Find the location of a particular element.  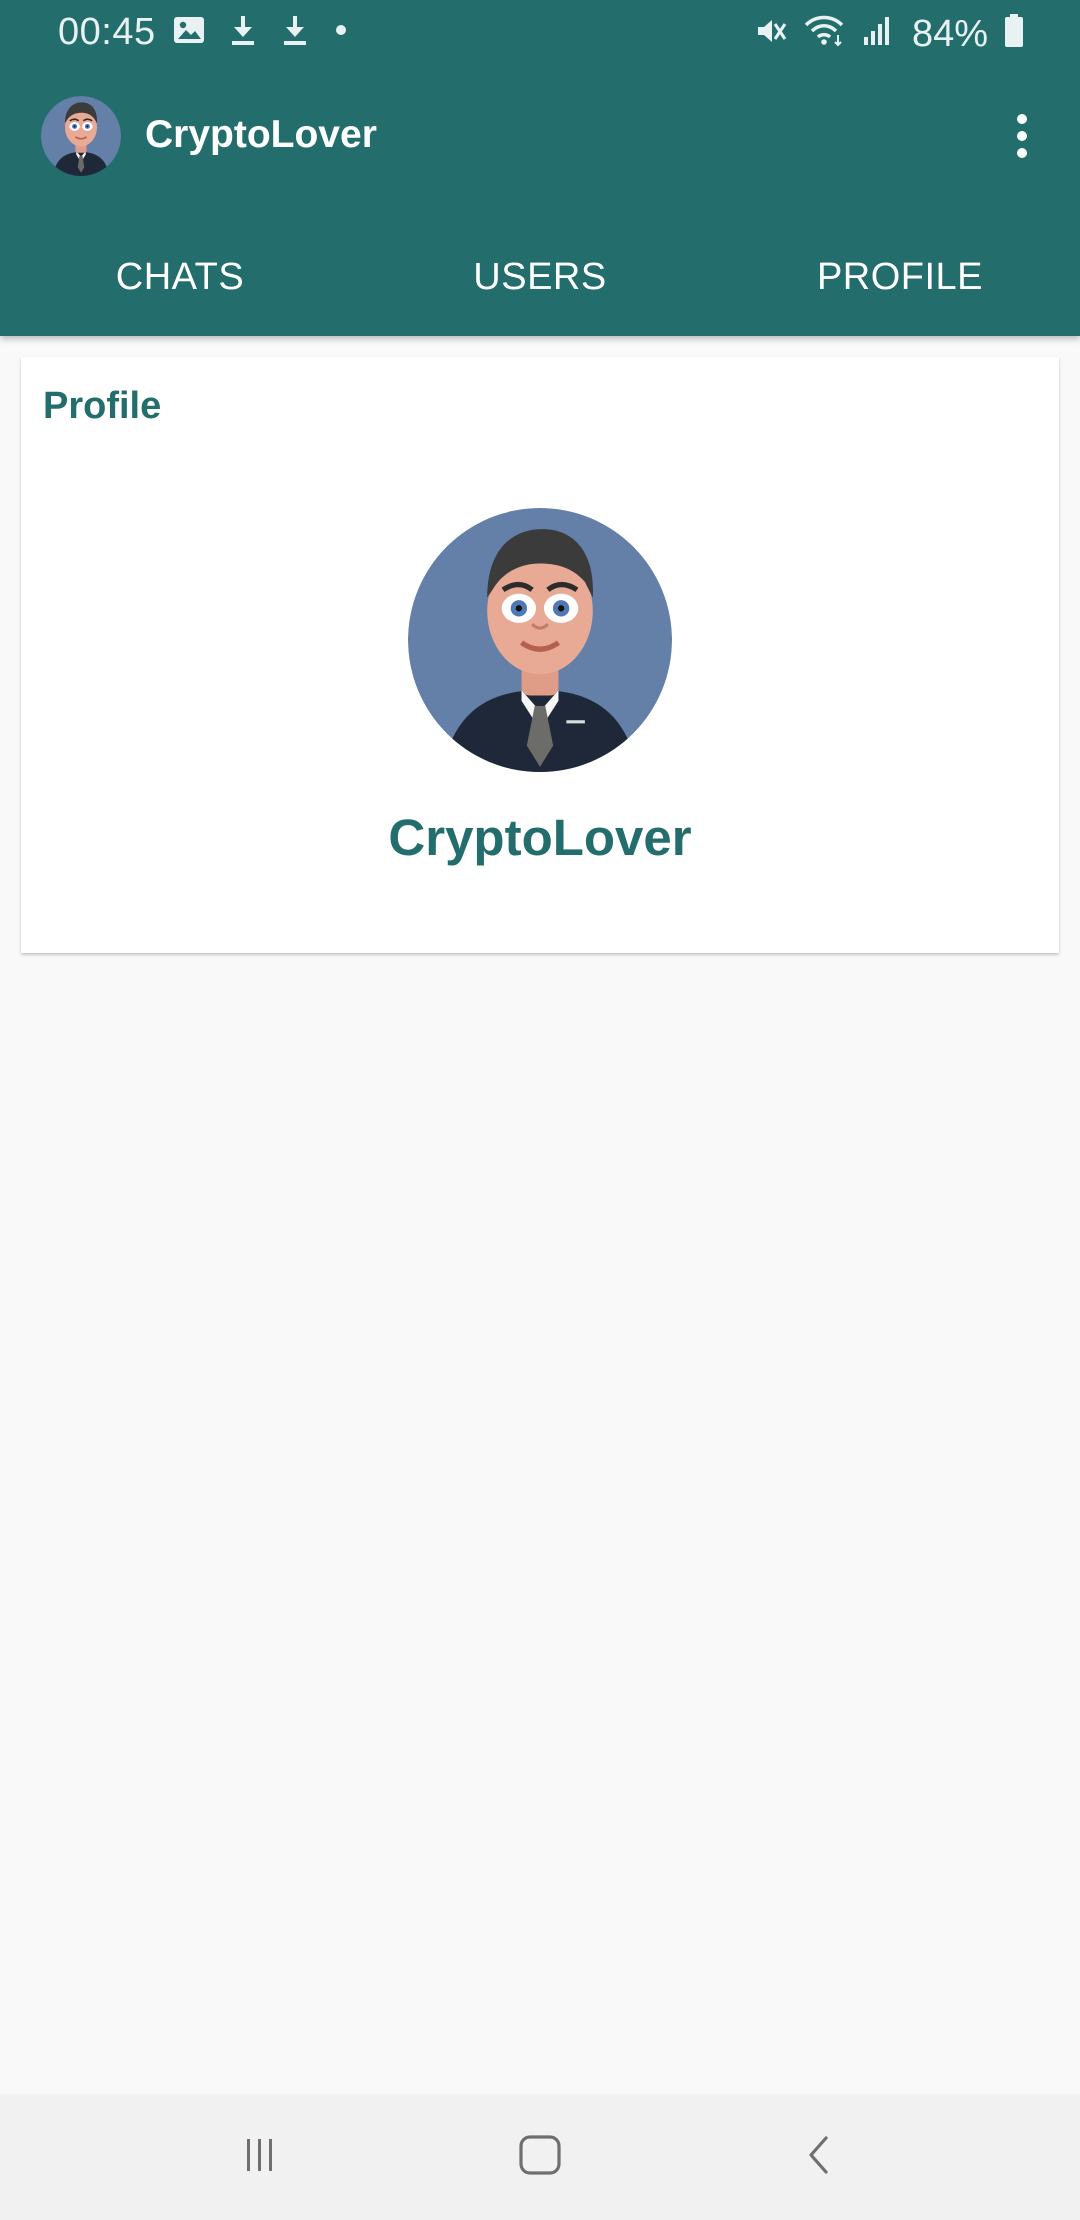

dot-icon is located at coordinates (341, 32).